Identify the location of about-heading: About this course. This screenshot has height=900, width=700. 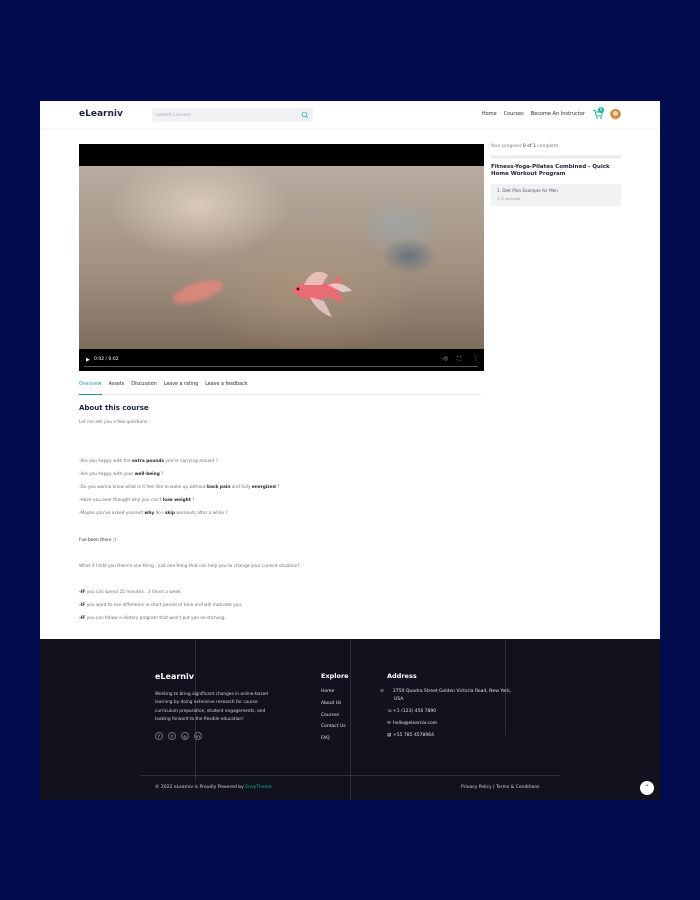
(114, 408).